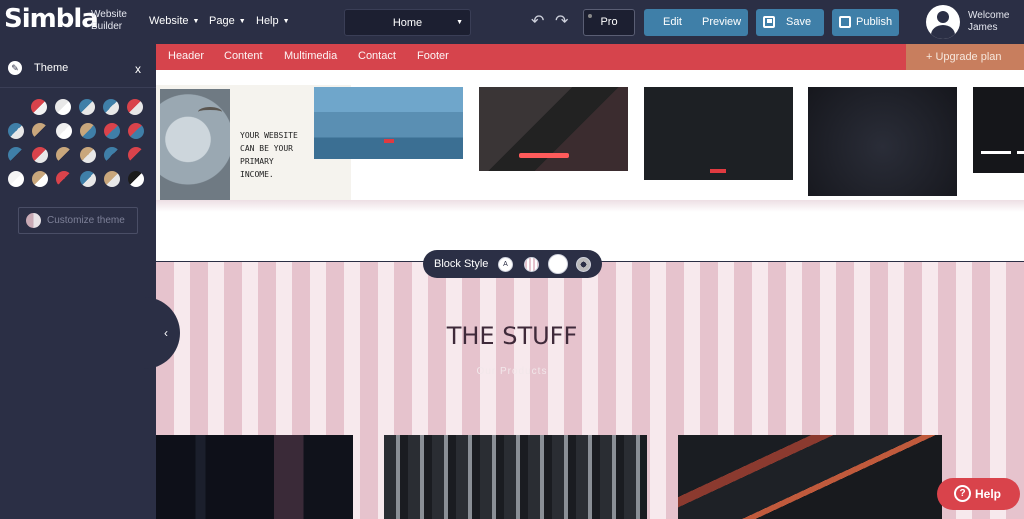 The image size is (1024, 519). Describe the element at coordinates (254, 477) in the screenshot. I see `server-photo` at that location.